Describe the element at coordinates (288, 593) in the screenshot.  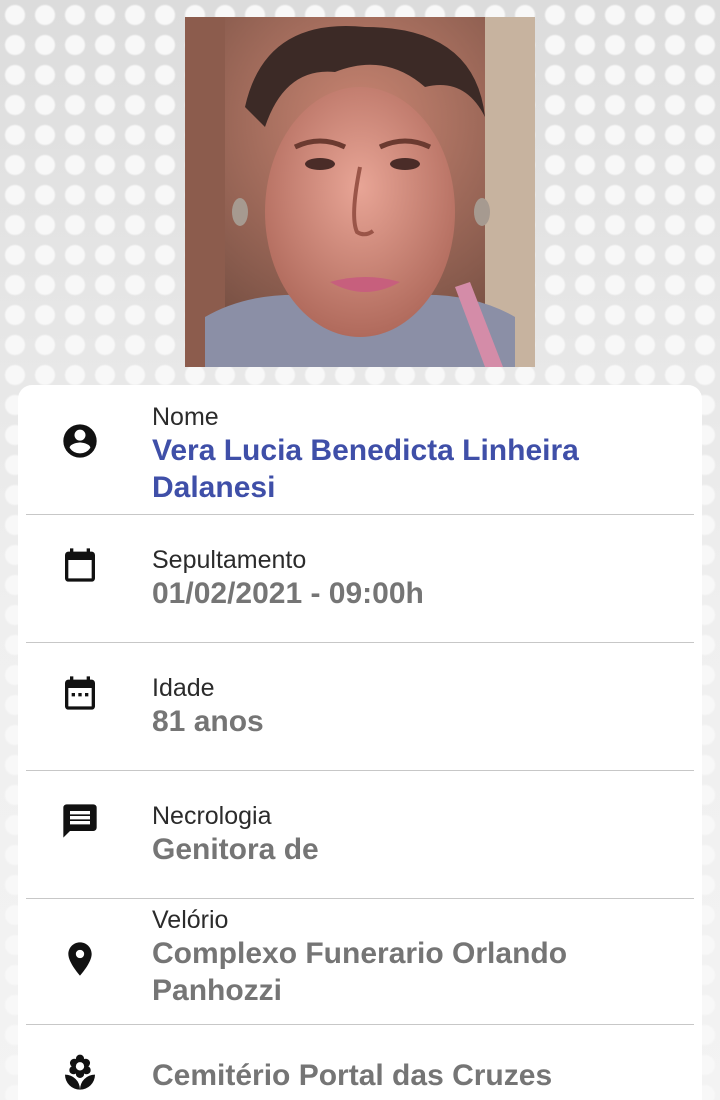
I see `burial-datetime: 01/02/2021 - 09:00h` at that location.